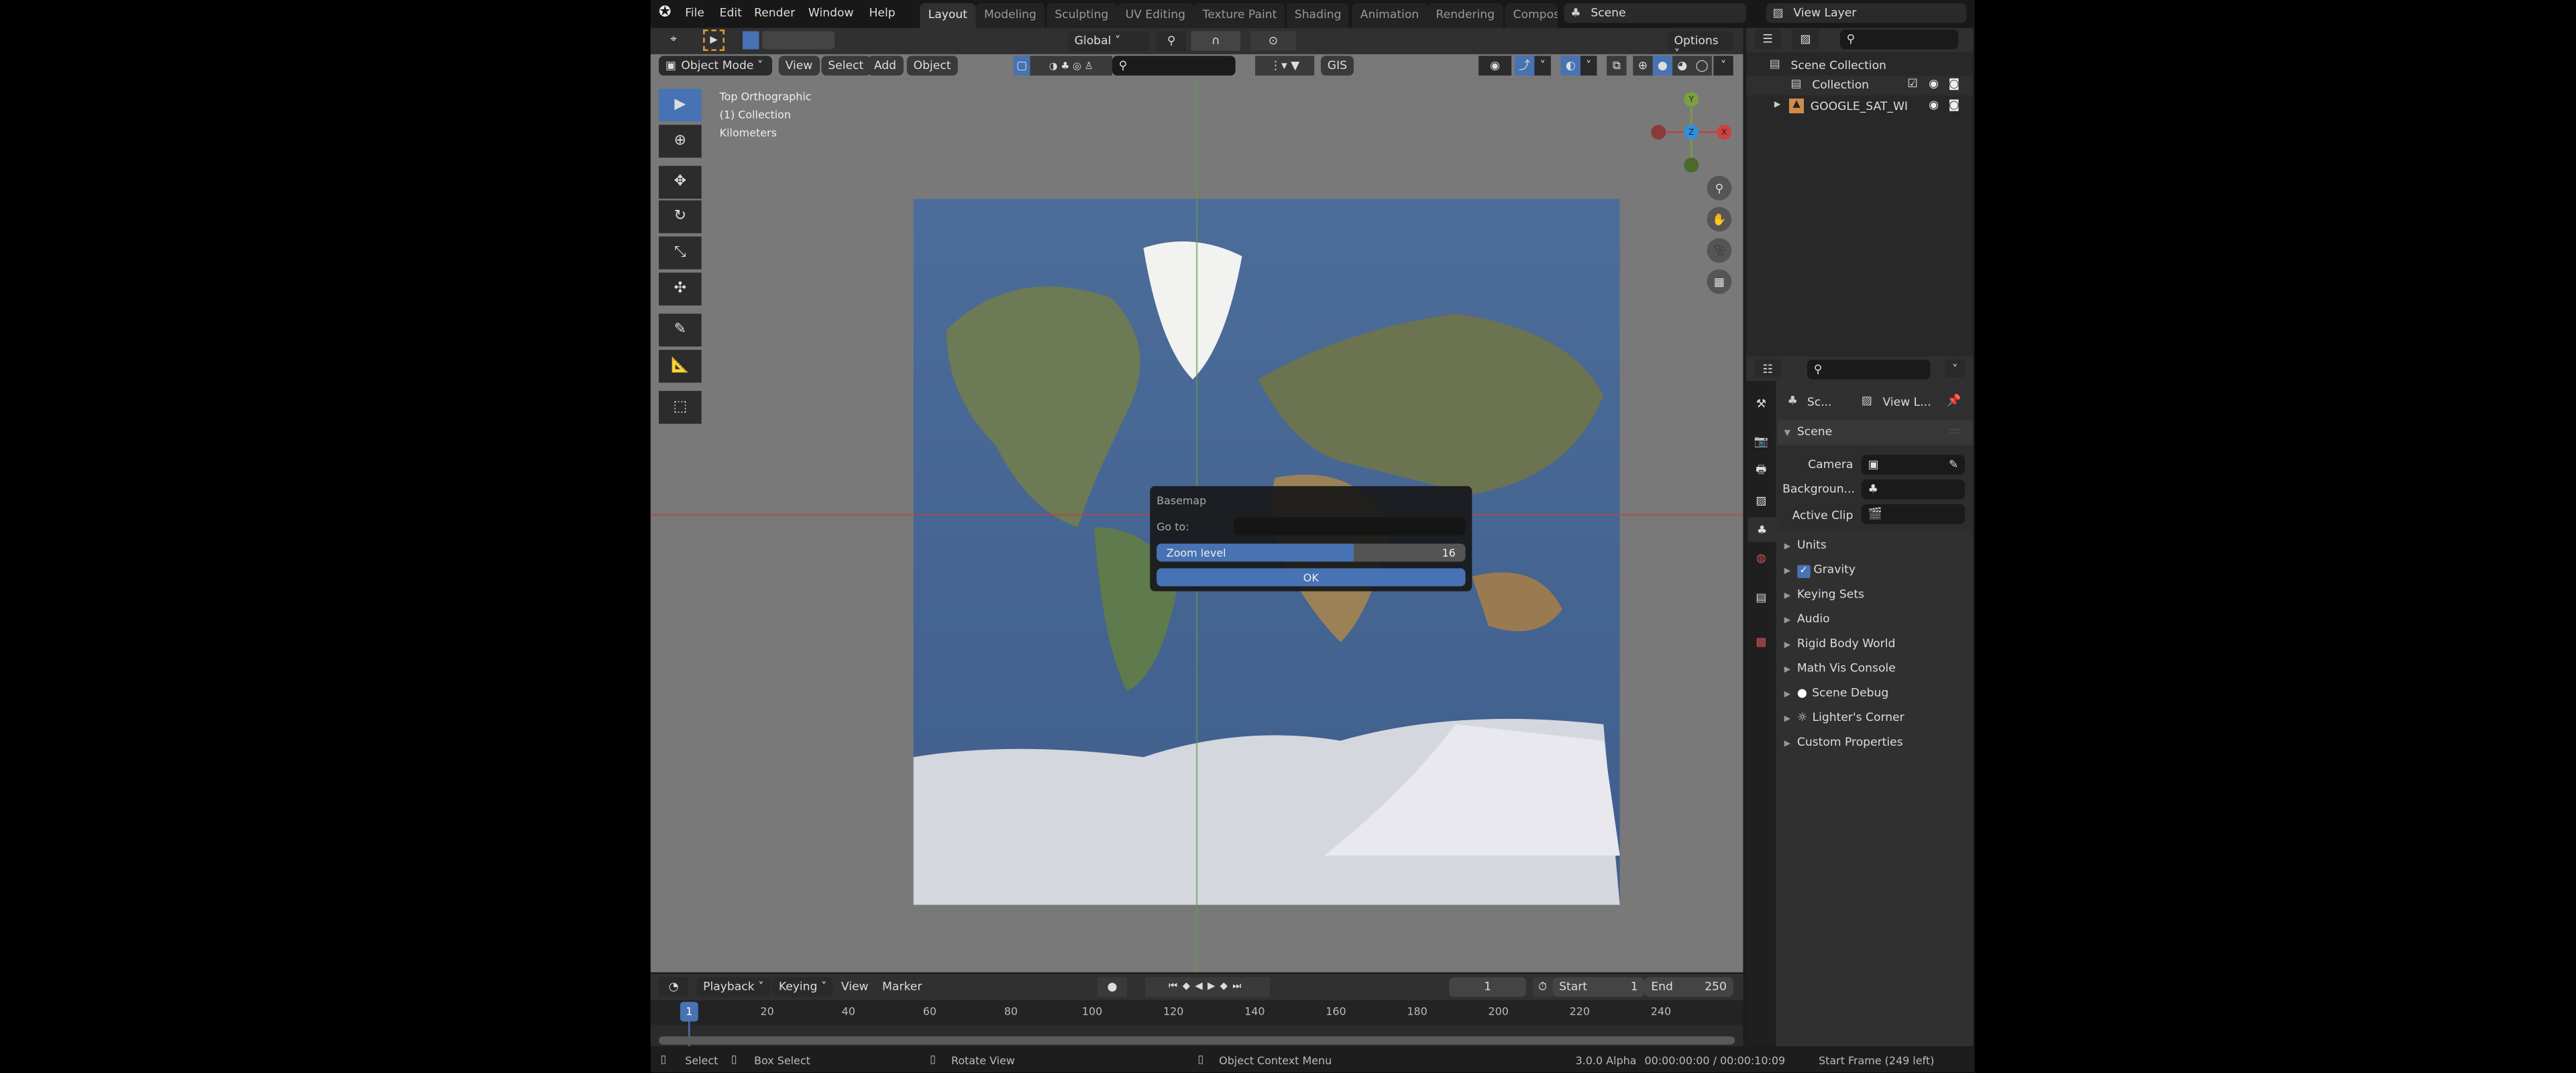  What do you see at coordinates (1762, 530) in the screenshot?
I see `scene-tab-icon: ♣` at bounding box center [1762, 530].